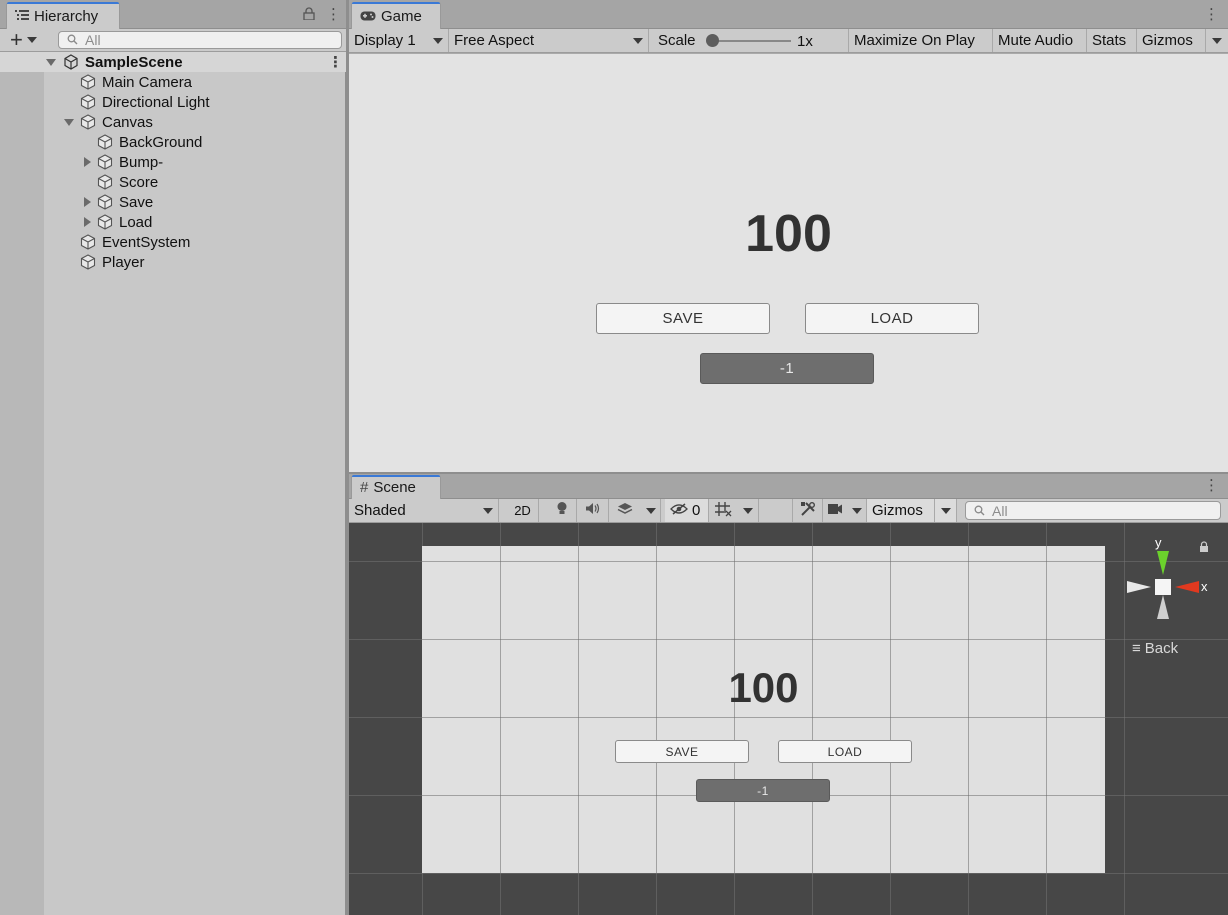 This screenshot has width=1228, height=915. What do you see at coordinates (625, 510) in the screenshot?
I see `effects-toggle` at bounding box center [625, 510].